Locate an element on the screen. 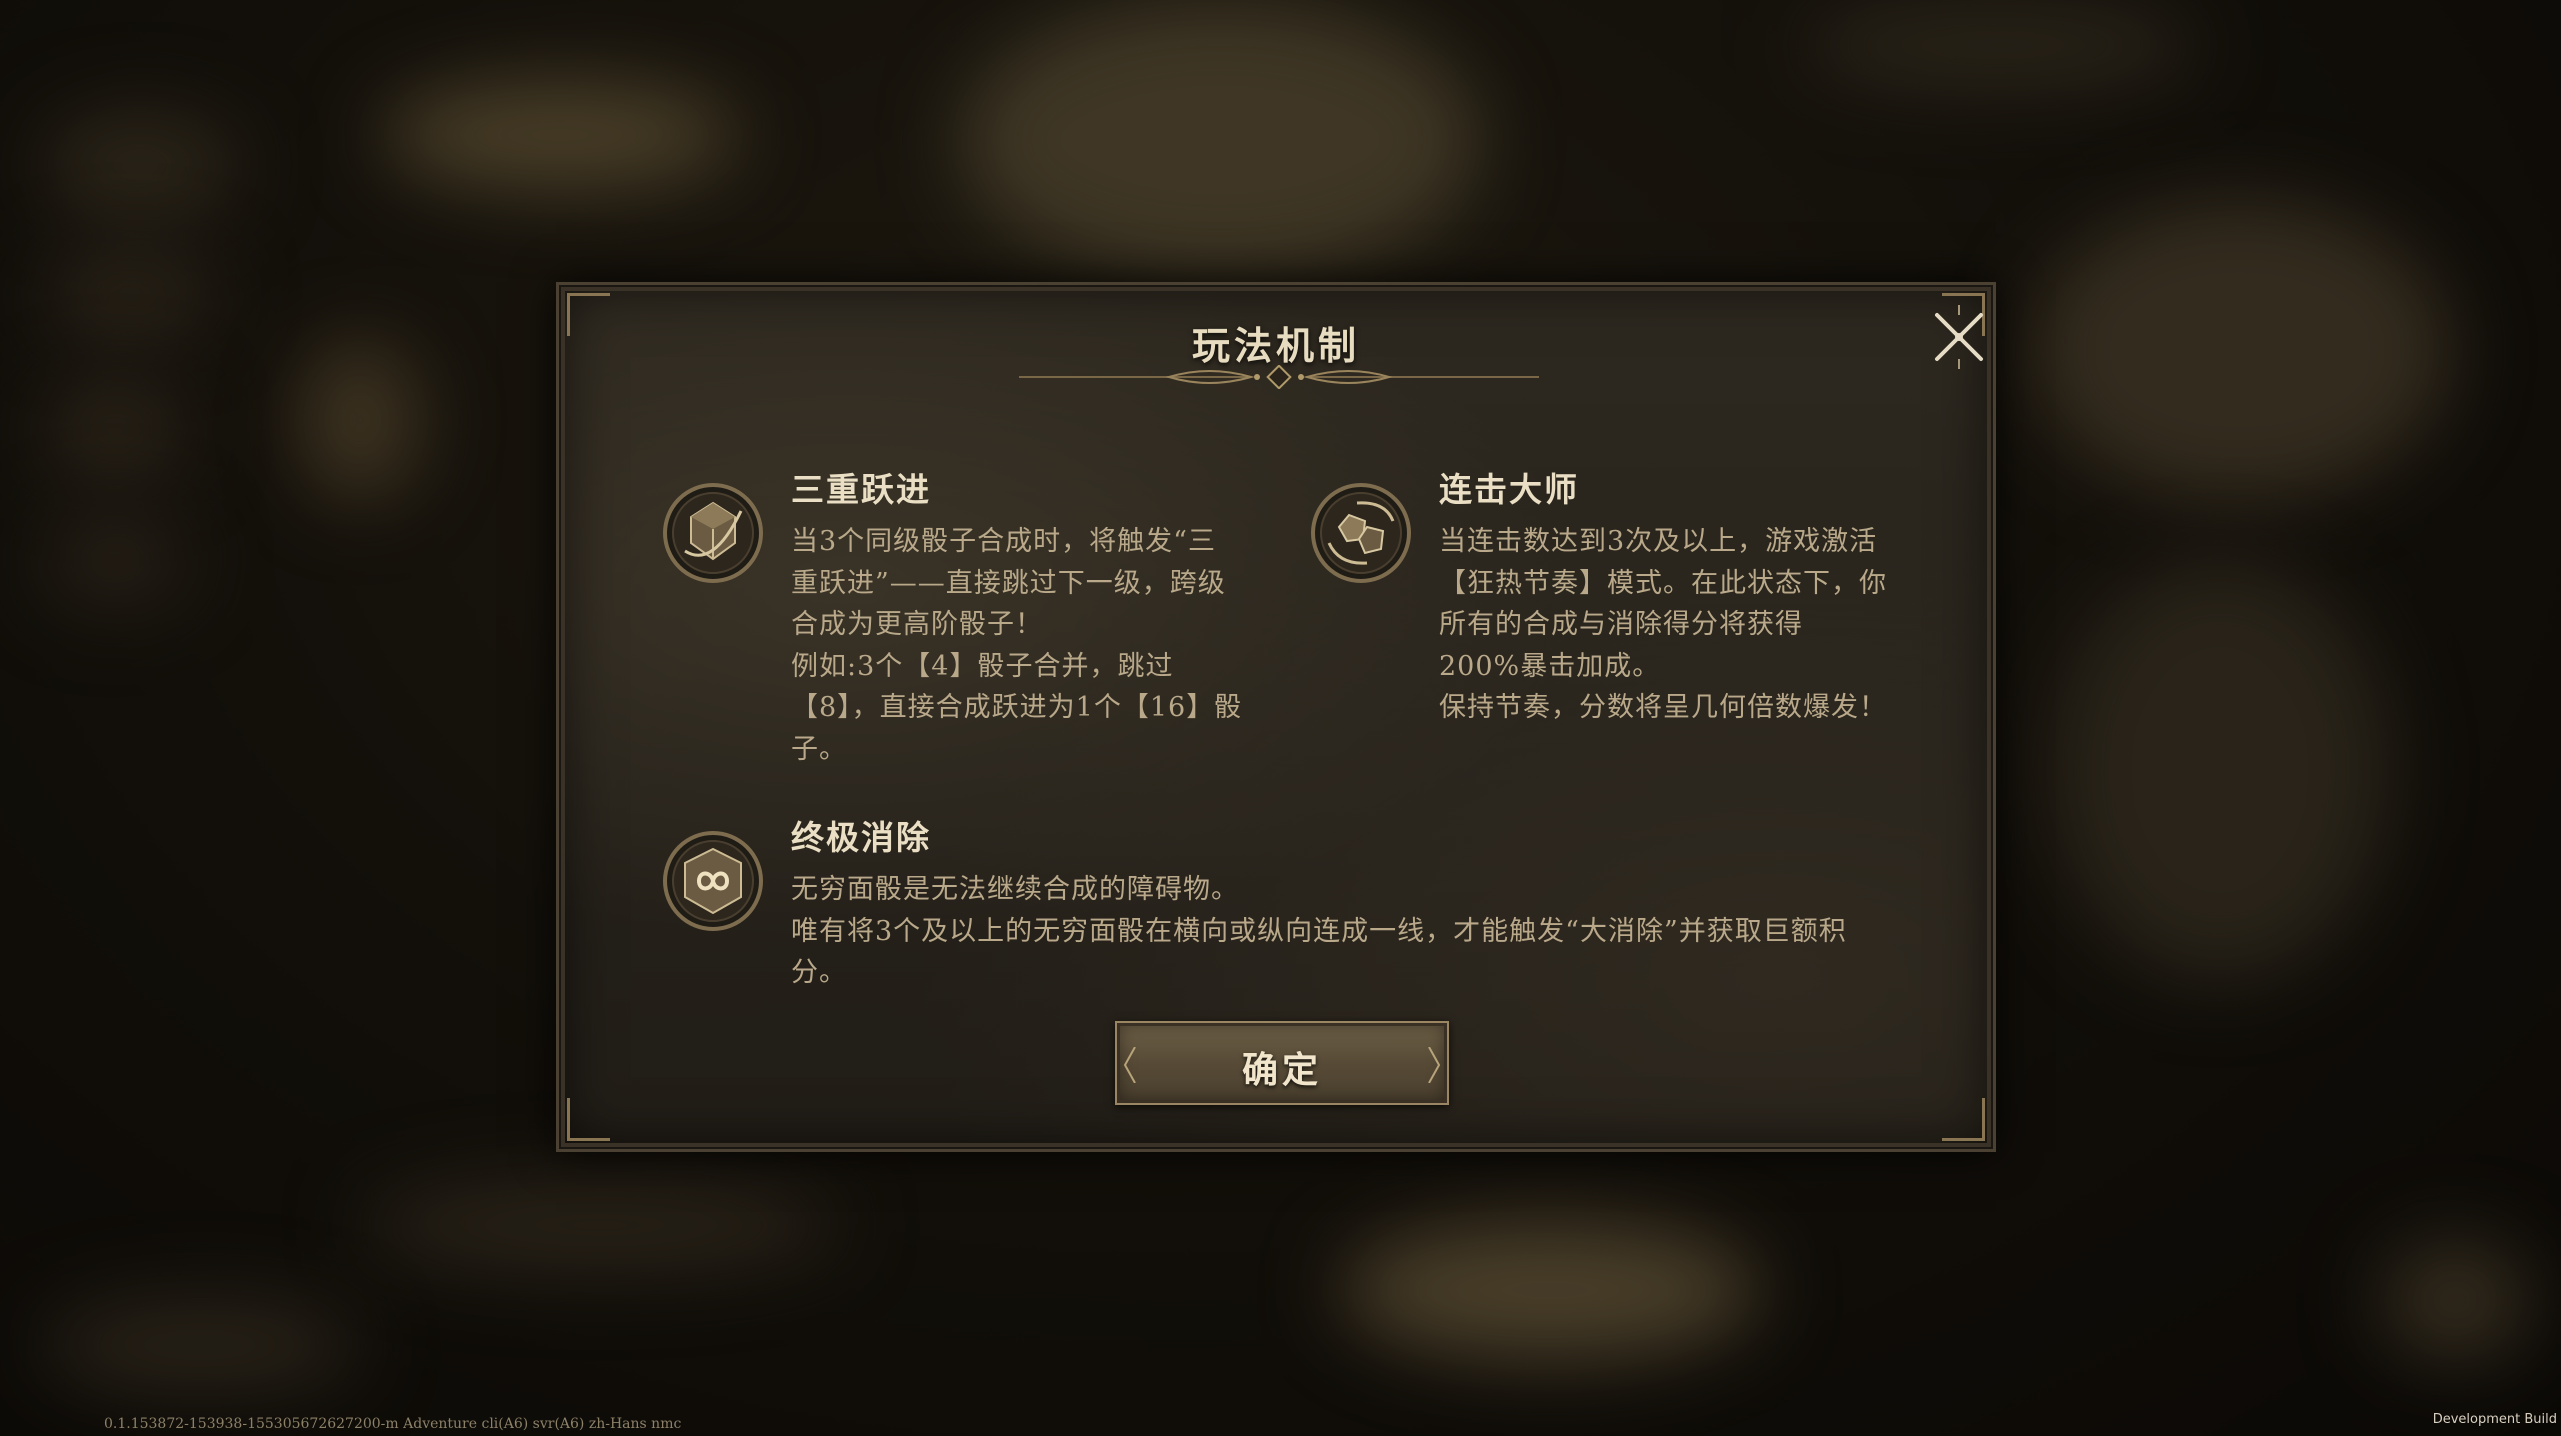  description-line: 保持节奏，分数将呈几何倍数爆发！ is located at coordinates (1663, 707).